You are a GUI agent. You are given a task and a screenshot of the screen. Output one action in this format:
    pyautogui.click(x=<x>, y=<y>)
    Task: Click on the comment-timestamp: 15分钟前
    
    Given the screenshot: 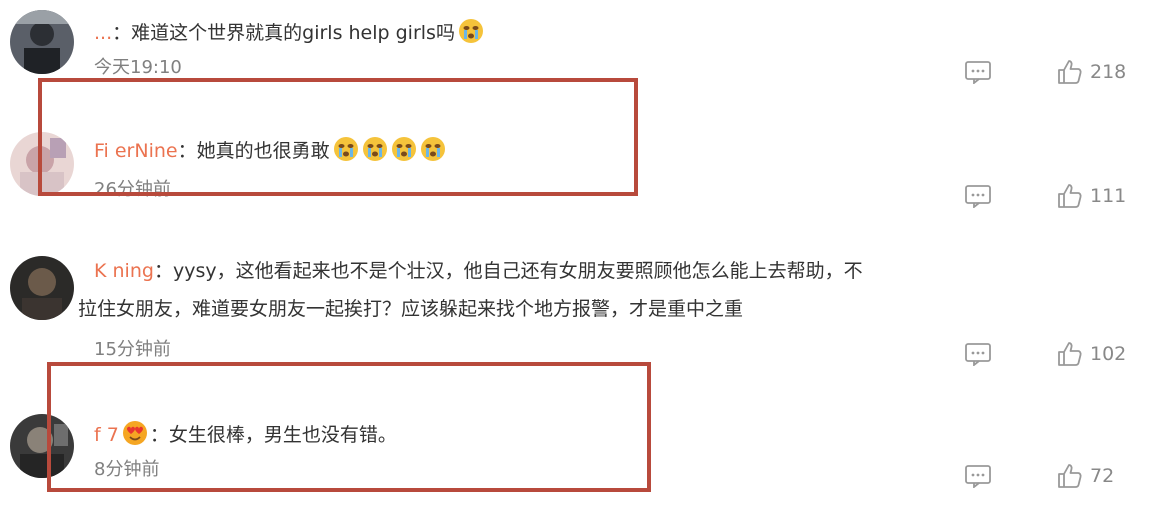 What is the action you would take?
    pyautogui.click(x=132, y=349)
    